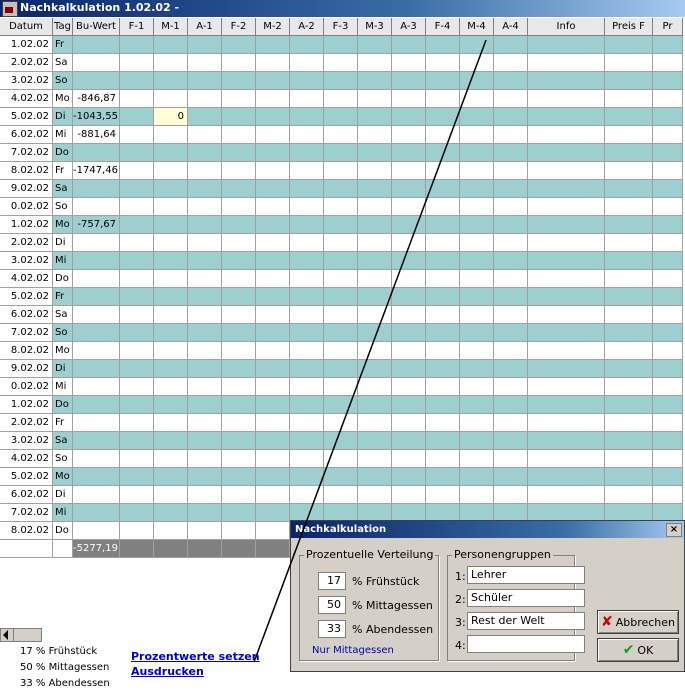 The width and height of the screenshot is (685, 697). I want to click on column-header-info: Info, so click(566, 27).